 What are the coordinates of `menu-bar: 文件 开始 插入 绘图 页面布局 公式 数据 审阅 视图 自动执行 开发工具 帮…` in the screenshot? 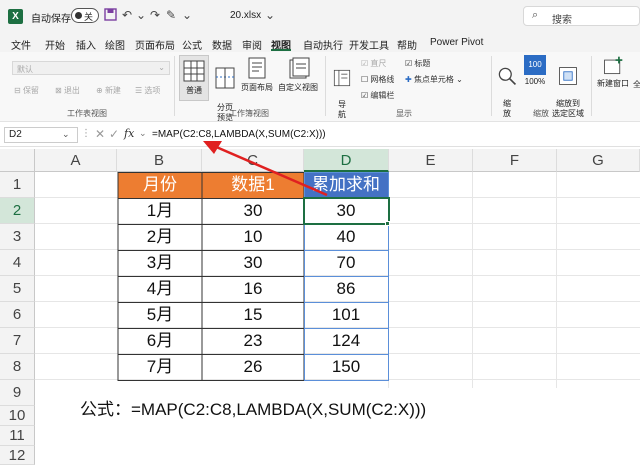 It's located at (320, 42).